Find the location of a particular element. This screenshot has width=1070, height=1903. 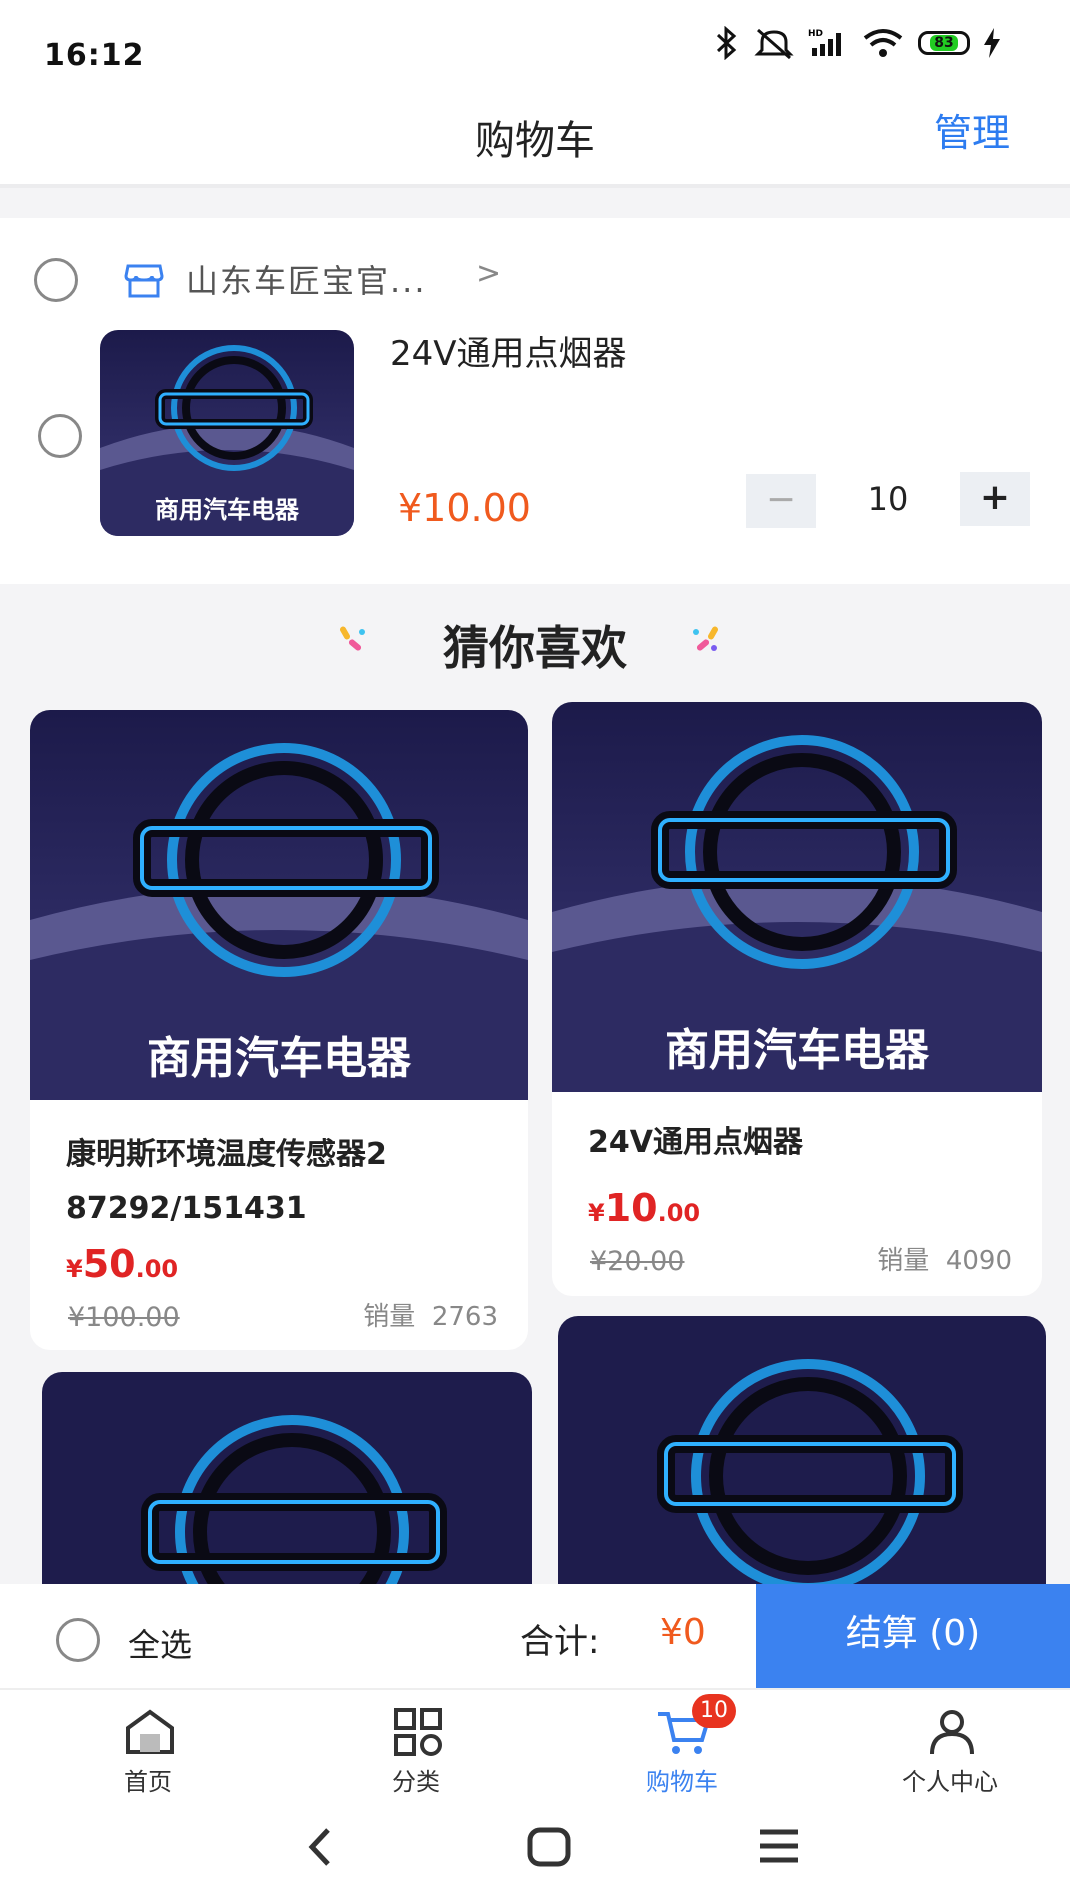

product-name: 24V通用点烟器 is located at coordinates (695, 1143).